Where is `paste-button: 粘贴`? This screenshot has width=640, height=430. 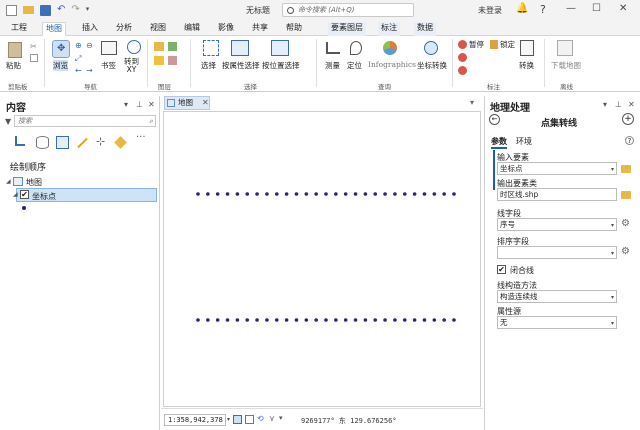 paste-button: 粘贴 is located at coordinates (13, 65).